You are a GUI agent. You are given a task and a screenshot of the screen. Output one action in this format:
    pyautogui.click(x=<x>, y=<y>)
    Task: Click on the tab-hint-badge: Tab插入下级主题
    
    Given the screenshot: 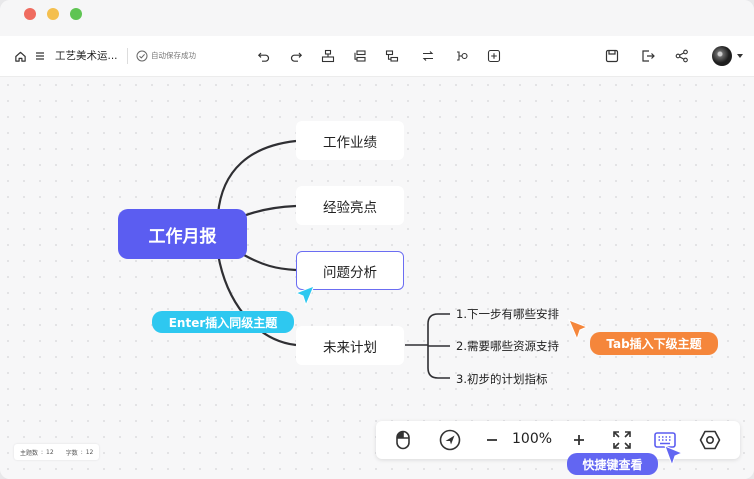 What is the action you would take?
    pyautogui.click(x=654, y=343)
    